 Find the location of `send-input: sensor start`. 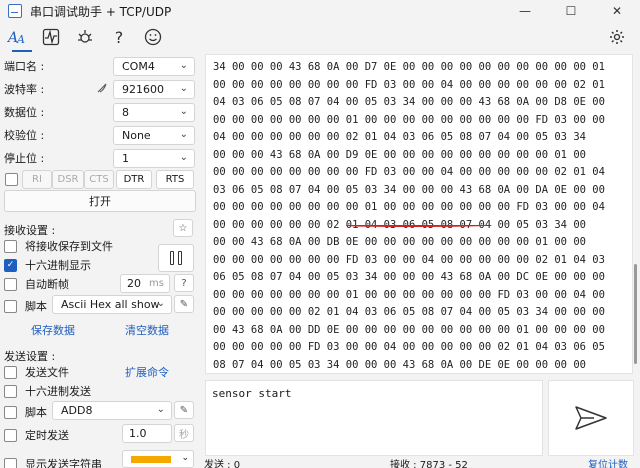

send-input: sensor start is located at coordinates (374, 418).